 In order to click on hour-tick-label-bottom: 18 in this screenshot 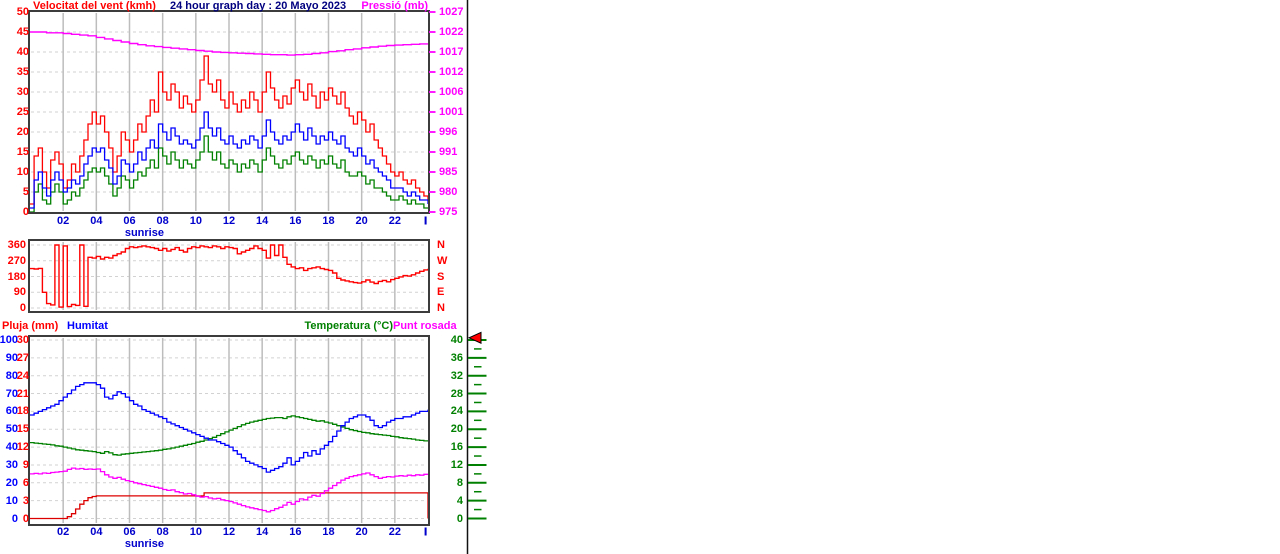, I will do `click(328, 532)`.